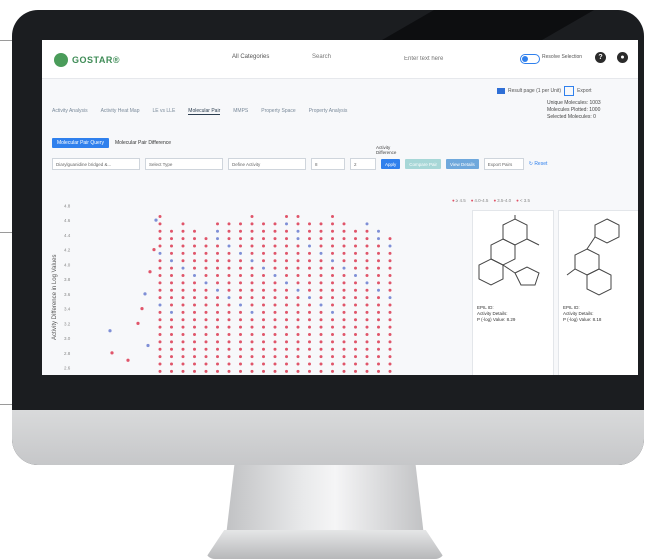 The image size is (651, 559). Describe the element at coordinates (538, 164) in the screenshot. I see `reset-button: ↻ Reset` at that location.